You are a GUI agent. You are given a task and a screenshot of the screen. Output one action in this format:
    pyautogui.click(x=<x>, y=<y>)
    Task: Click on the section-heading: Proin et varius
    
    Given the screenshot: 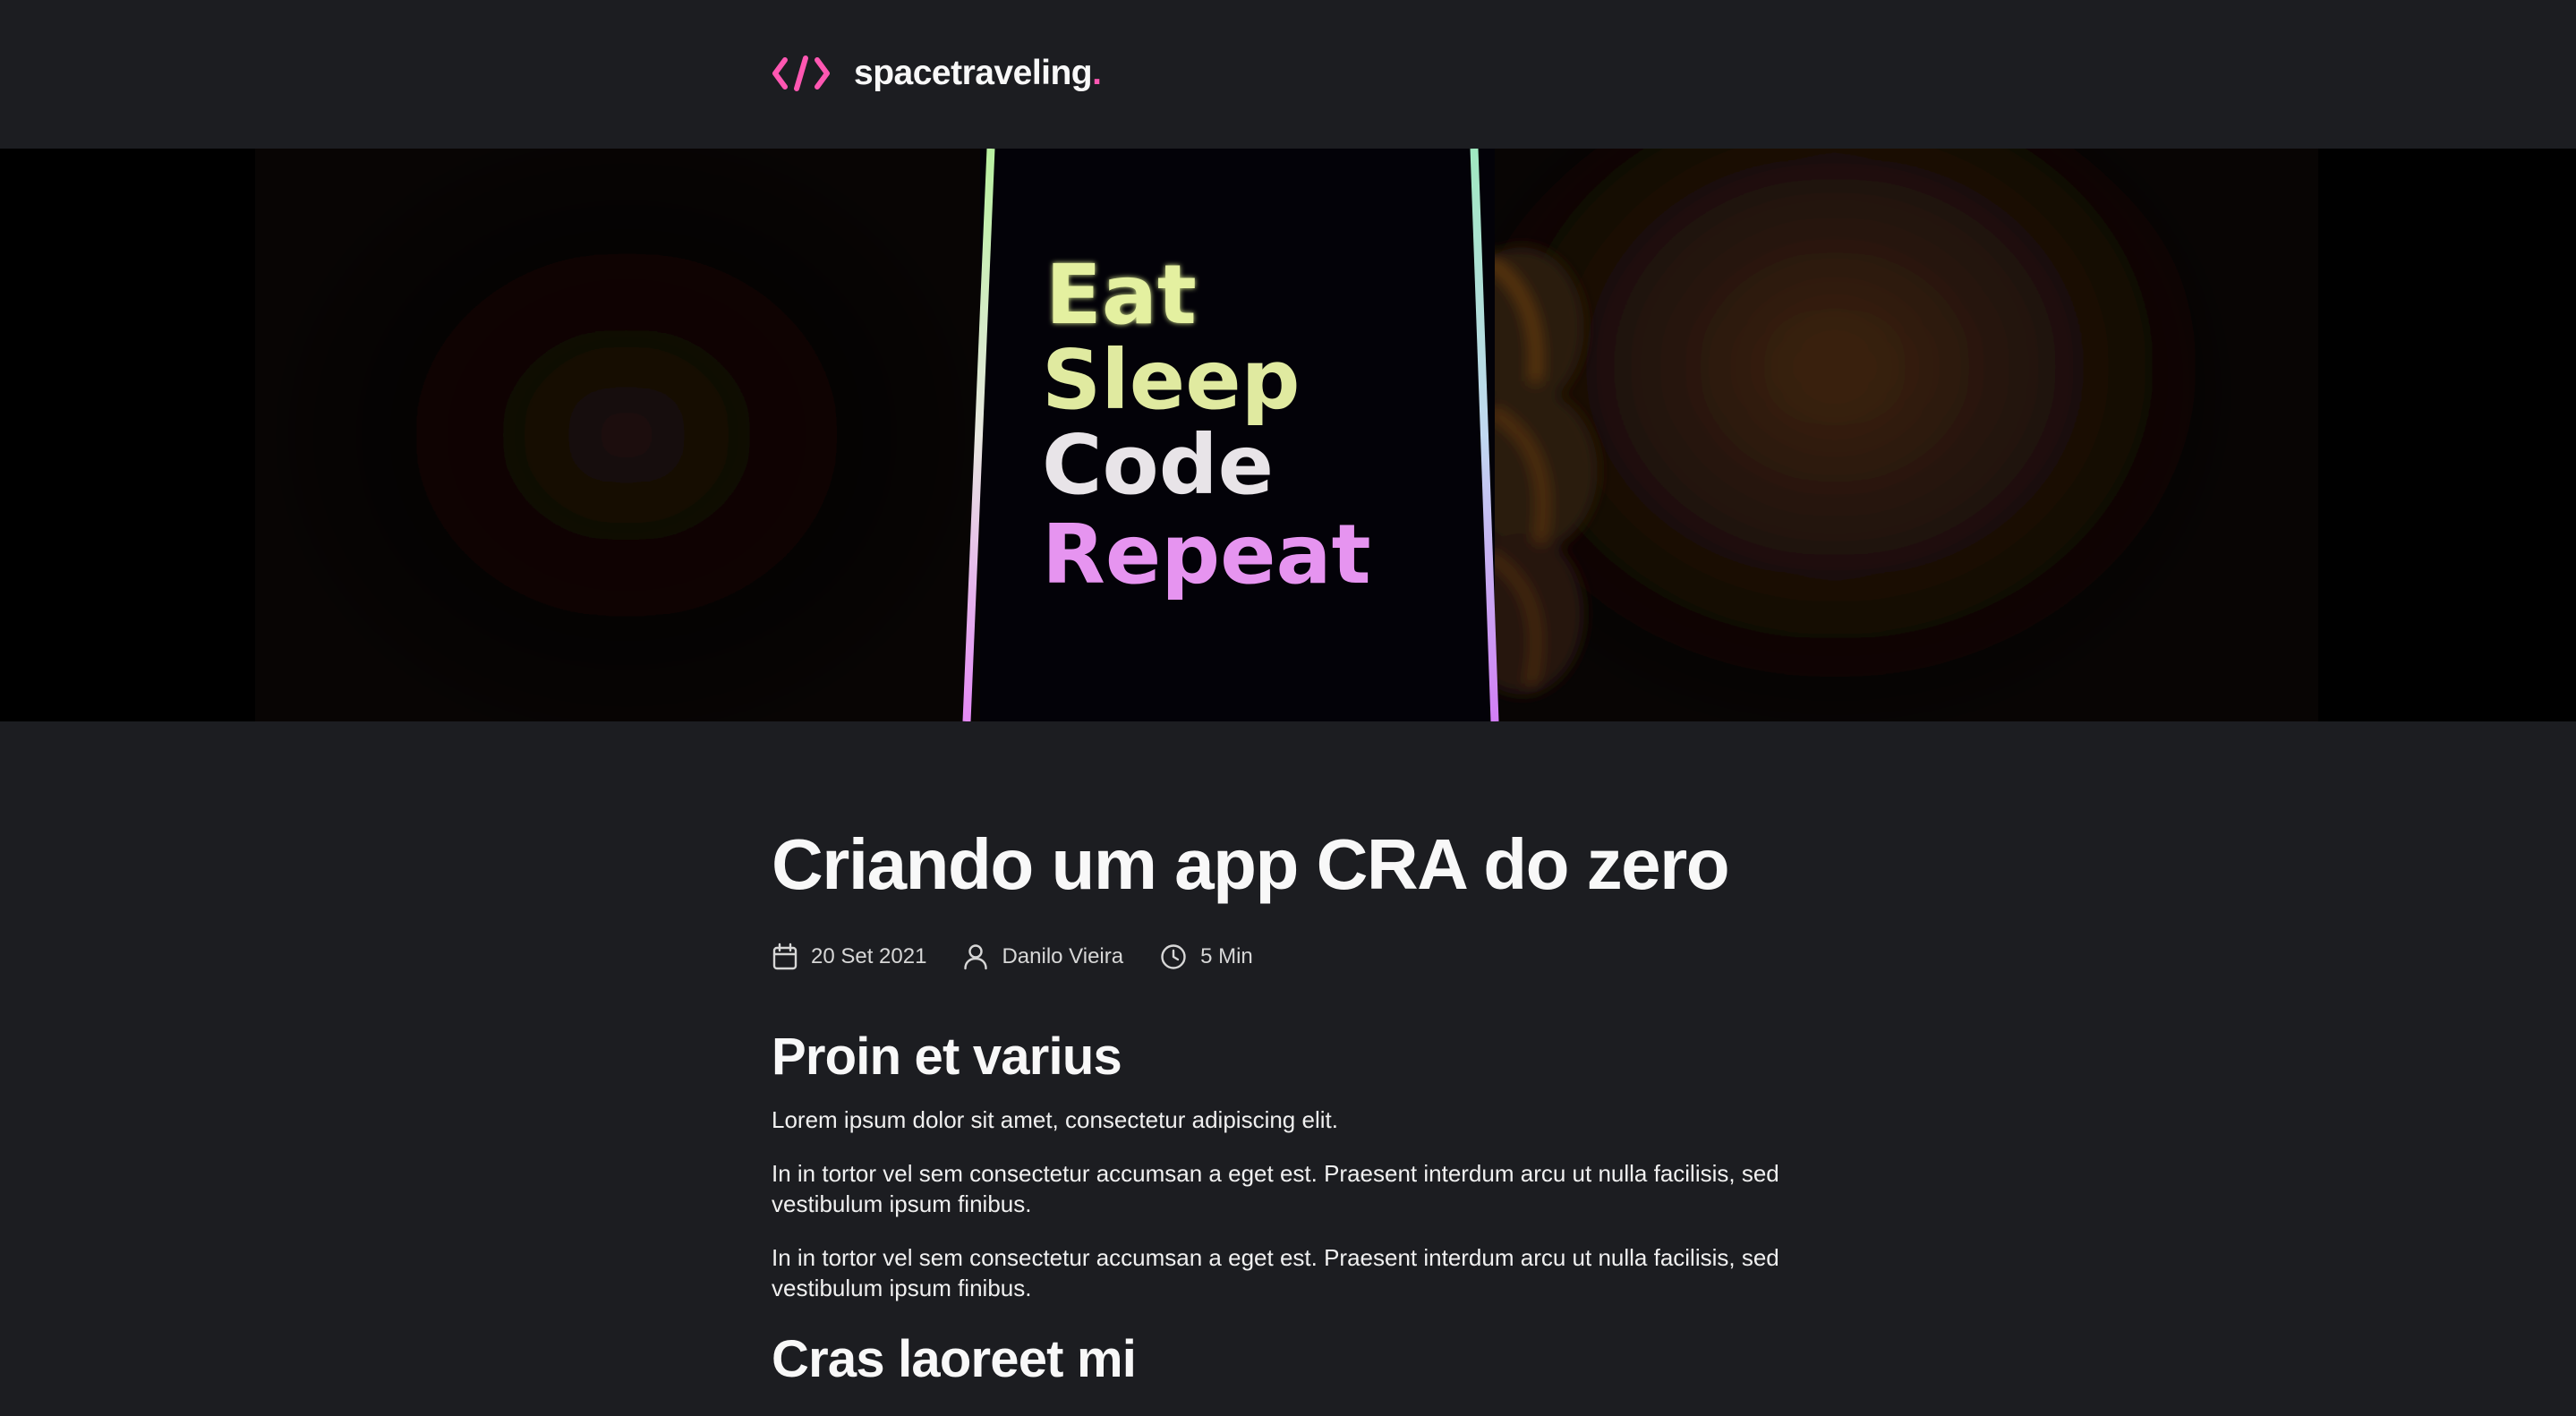 What is the action you would take?
    pyautogui.click(x=947, y=1057)
    